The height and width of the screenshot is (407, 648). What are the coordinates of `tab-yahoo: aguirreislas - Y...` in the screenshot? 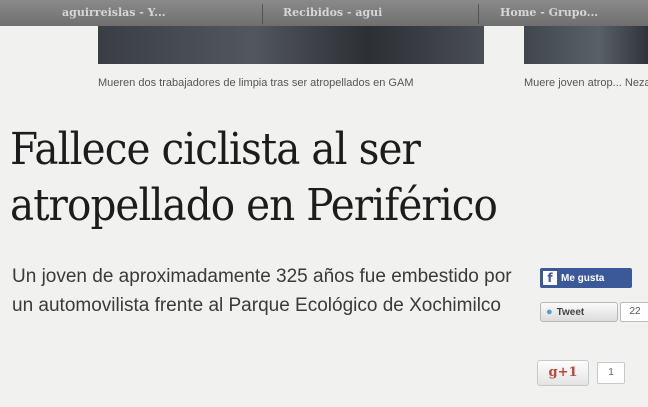 It's located at (142, 13).